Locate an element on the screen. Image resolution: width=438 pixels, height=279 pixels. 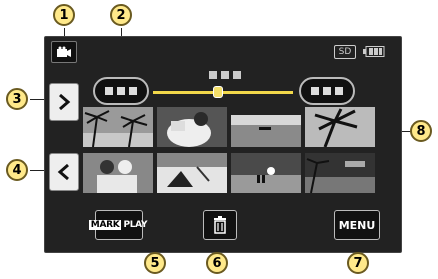
sd-card-indicator: SD is located at coordinates (345, 52).